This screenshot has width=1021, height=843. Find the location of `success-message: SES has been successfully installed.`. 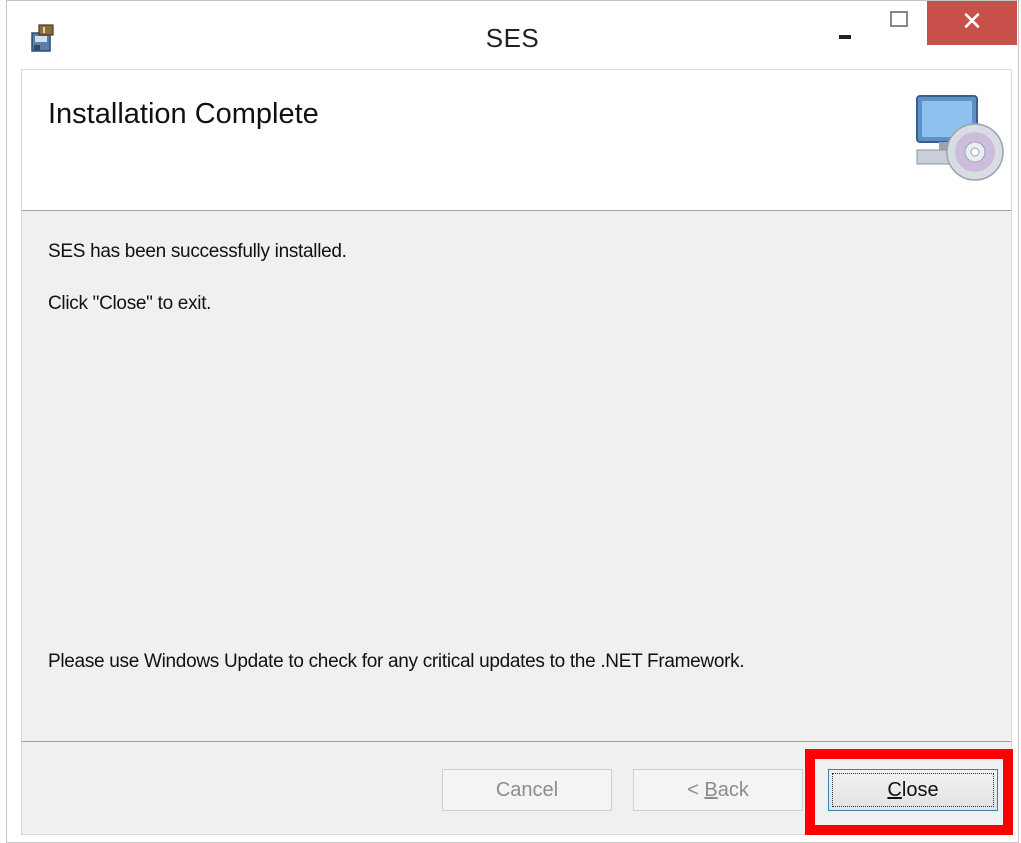

success-message: SES has been successfully installed. is located at coordinates (197, 251).